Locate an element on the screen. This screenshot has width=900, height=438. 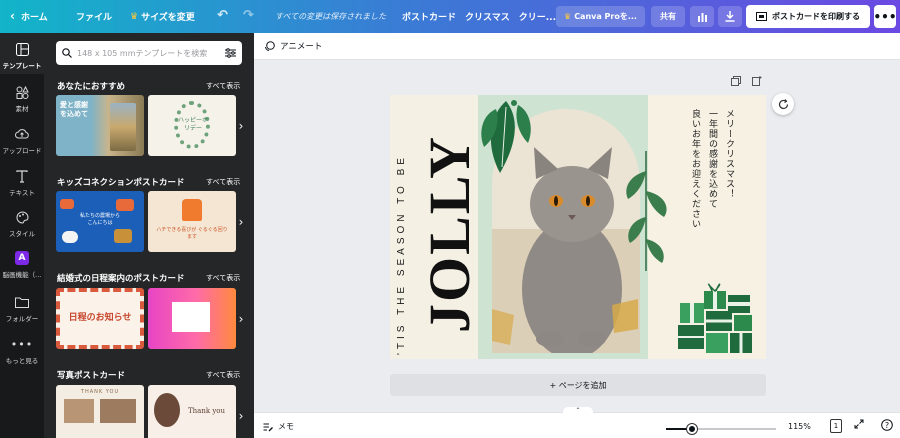
template-thumbnail is located at coordinates (192, 318).